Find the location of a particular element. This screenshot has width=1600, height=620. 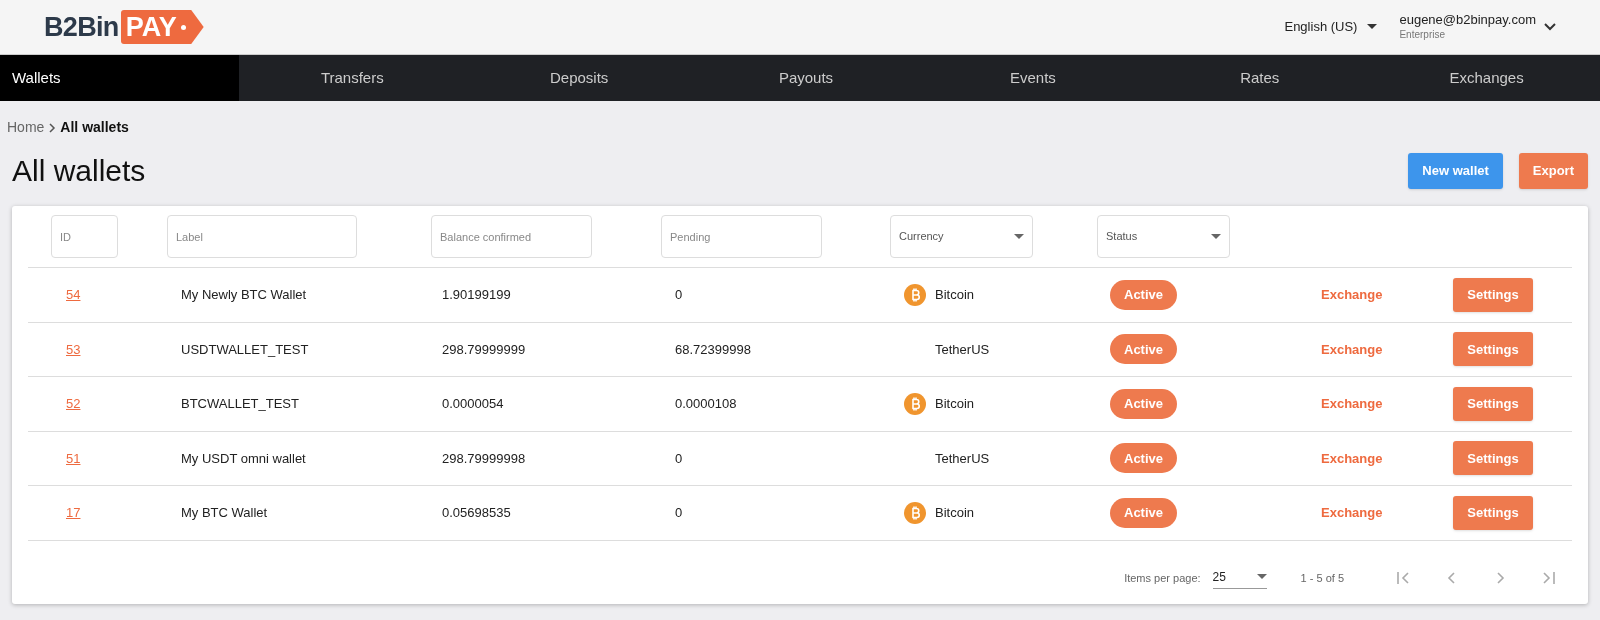

balance-value: 298.79999998 is located at coordinates (484, 458).